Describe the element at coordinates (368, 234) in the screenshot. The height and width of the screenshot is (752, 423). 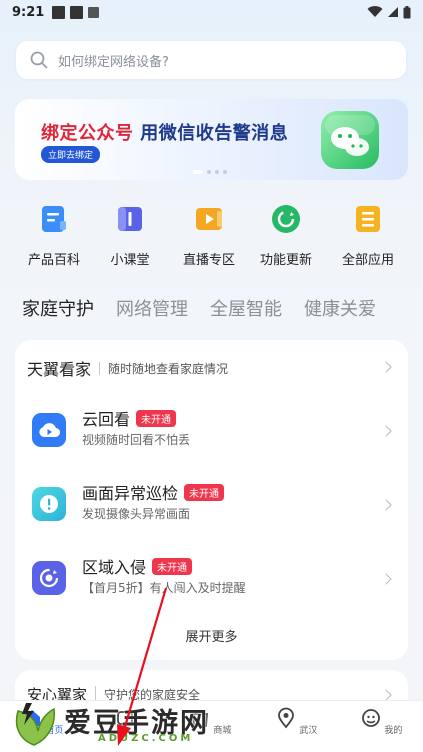
I see `grid-item-all-apps: 全部应用` at that location.